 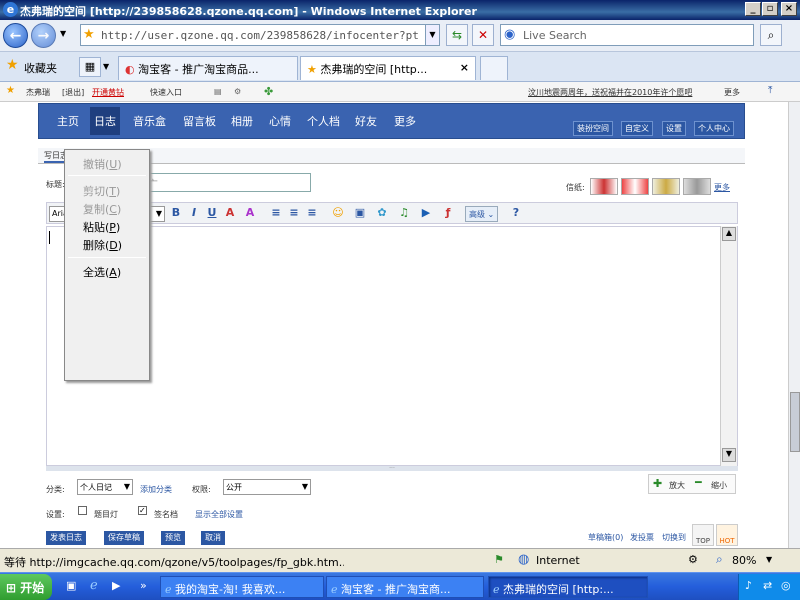 What do you see at coordinates (166, 92) in the screenshot?
I see `quick-entry: 快速入口` at bounding box center [166, 92].